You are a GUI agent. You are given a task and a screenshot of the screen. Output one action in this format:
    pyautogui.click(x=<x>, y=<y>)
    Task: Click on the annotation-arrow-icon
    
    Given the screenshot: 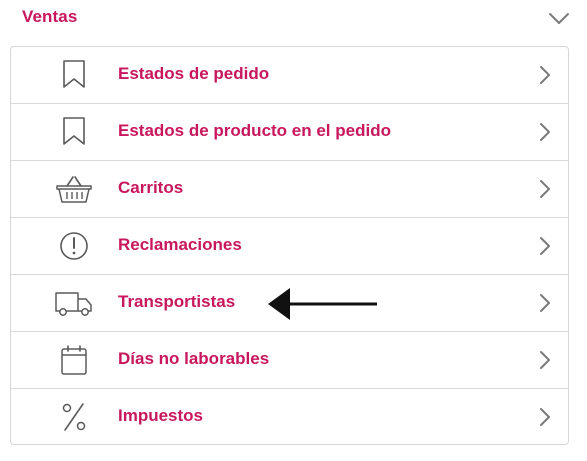 What is the action you would take?
    pyautogui.click(x=323, y=305)
    